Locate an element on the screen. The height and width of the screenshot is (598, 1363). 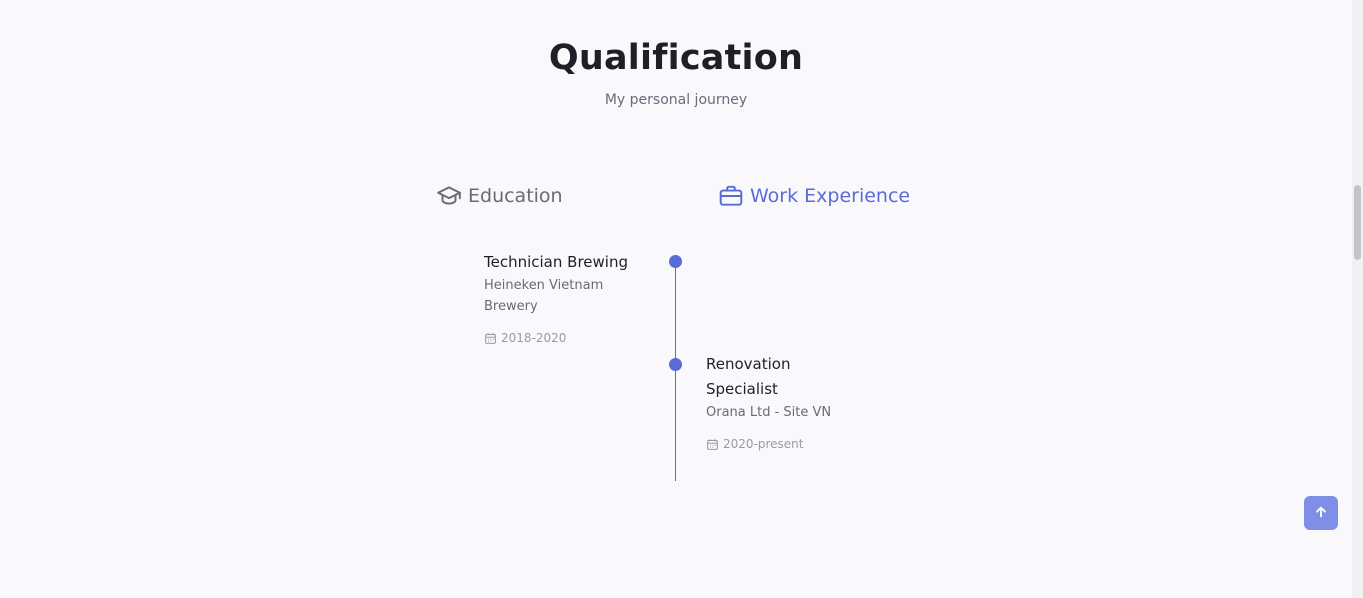
entry-date-row: 2020-present is located at coordinates (776, 444).